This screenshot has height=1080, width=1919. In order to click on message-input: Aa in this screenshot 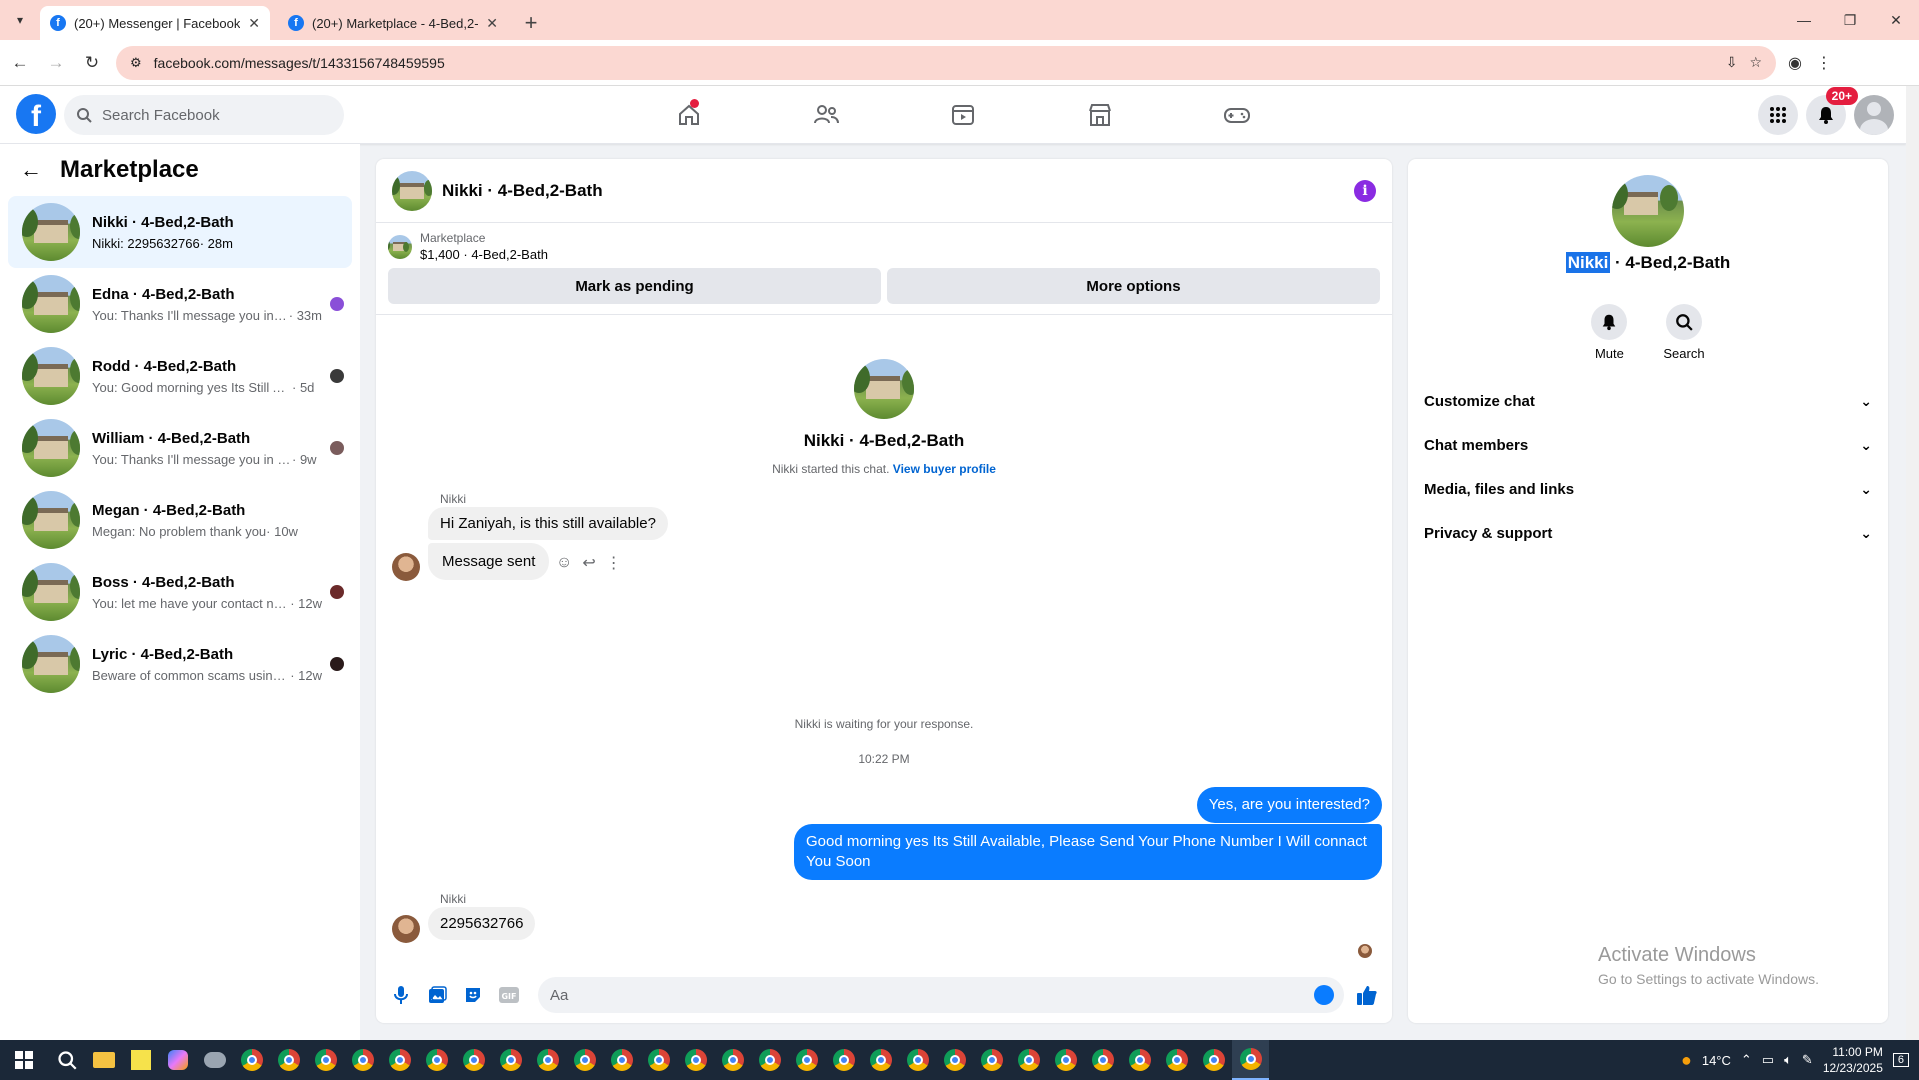, I will do `click(941, 995)`.